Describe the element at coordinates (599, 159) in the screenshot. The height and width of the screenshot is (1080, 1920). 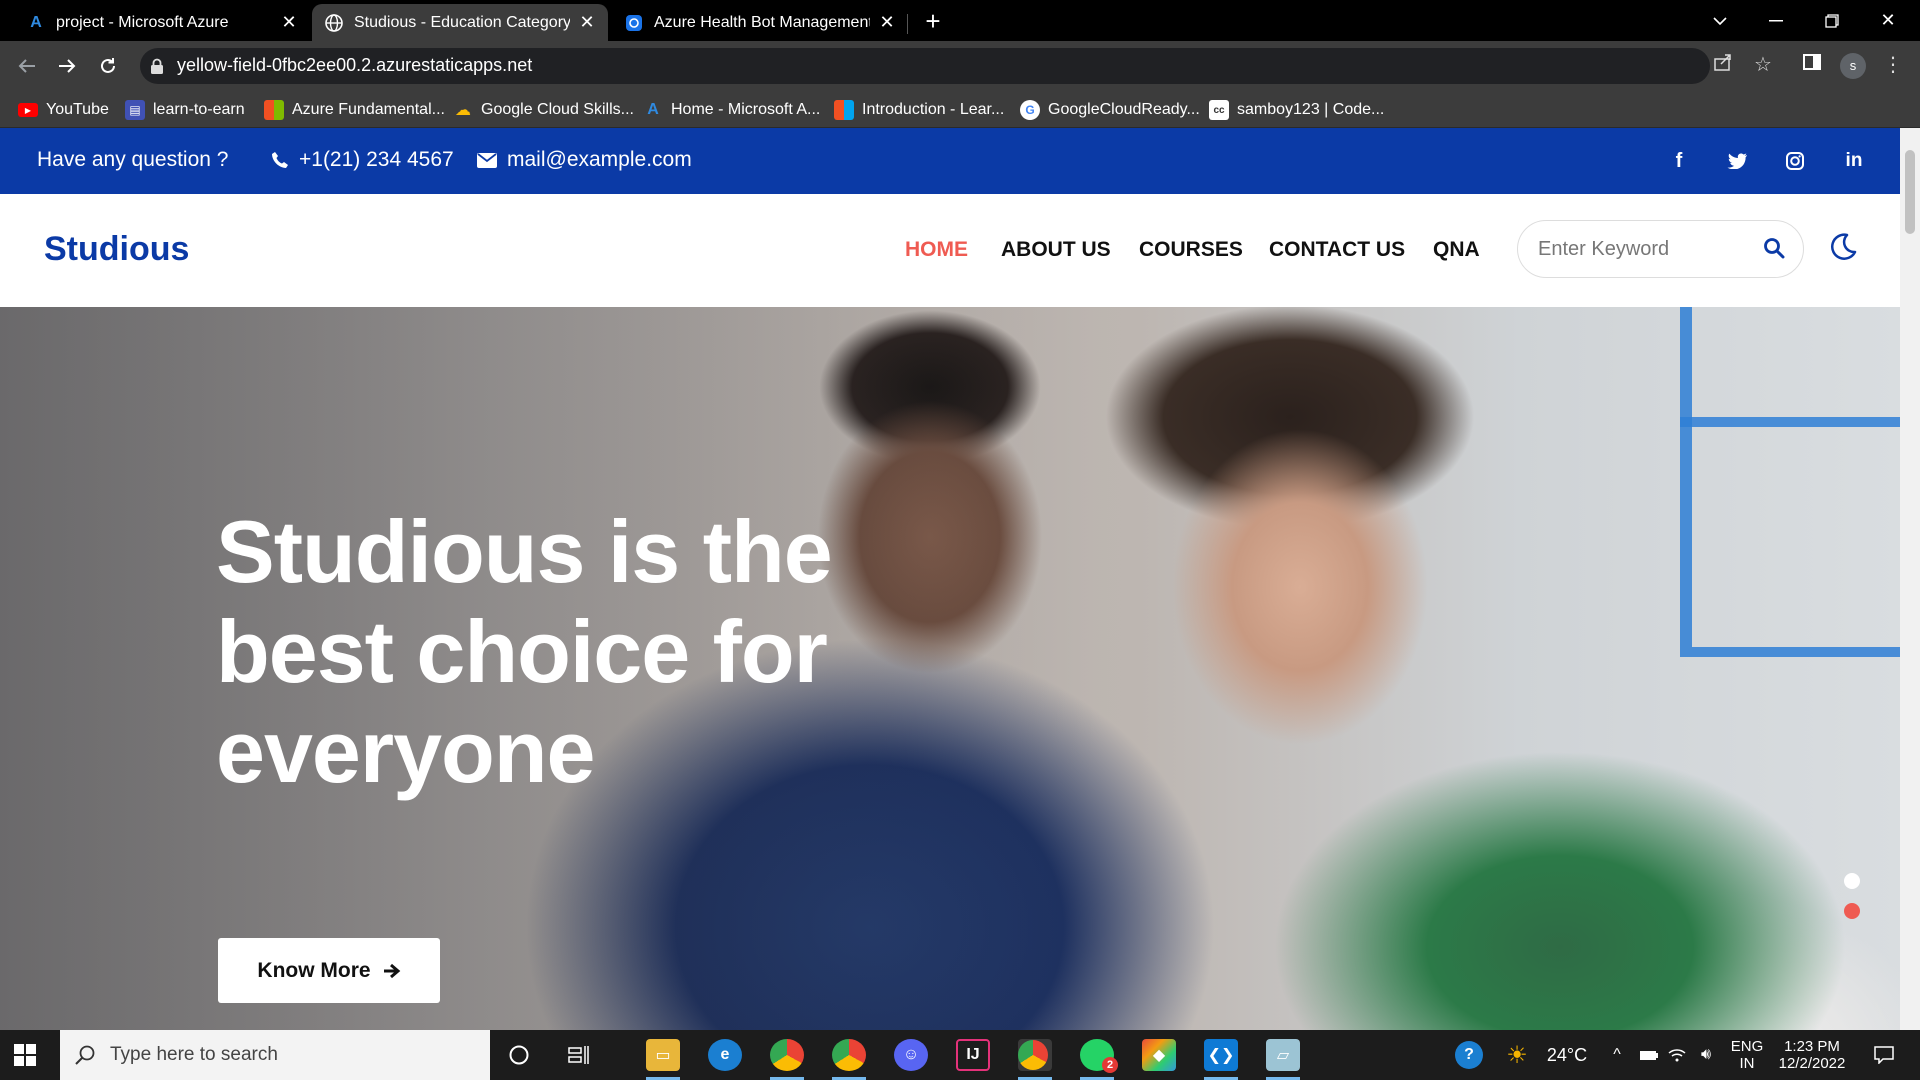
I see `email-text: mail@example.com` at that location.